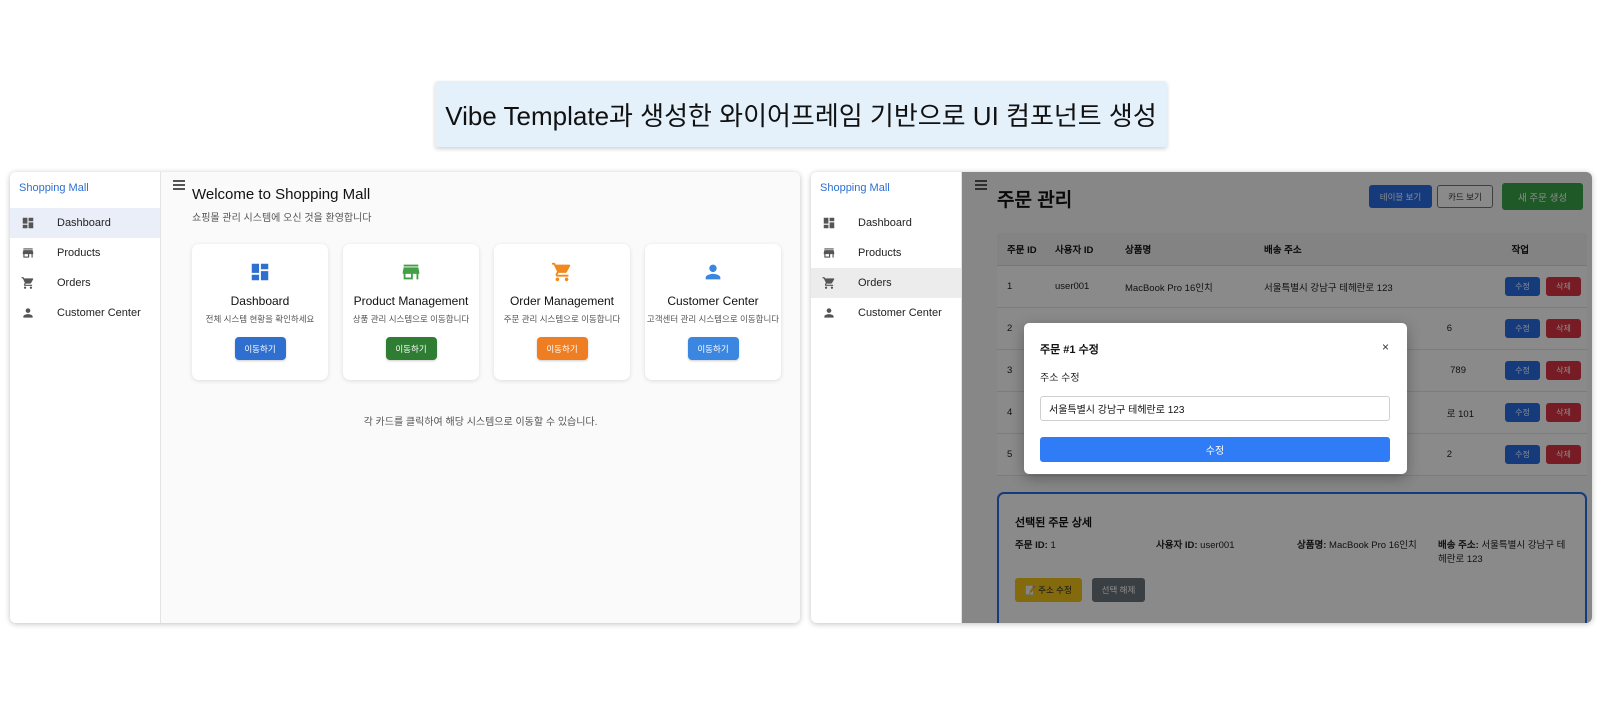  I want to click on card-dashboard: Dashboard 전체 시스템 현황을 확인하세요 이동하기, so click(260, 312).